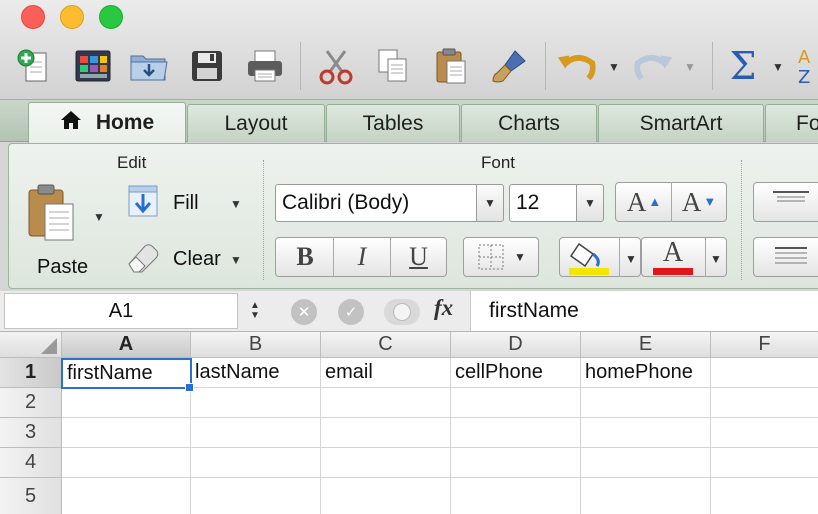  What do you see at coordinates (72, 17) in the screenshot?
I see `minimize-window-button` at bounding box center [72, 17].